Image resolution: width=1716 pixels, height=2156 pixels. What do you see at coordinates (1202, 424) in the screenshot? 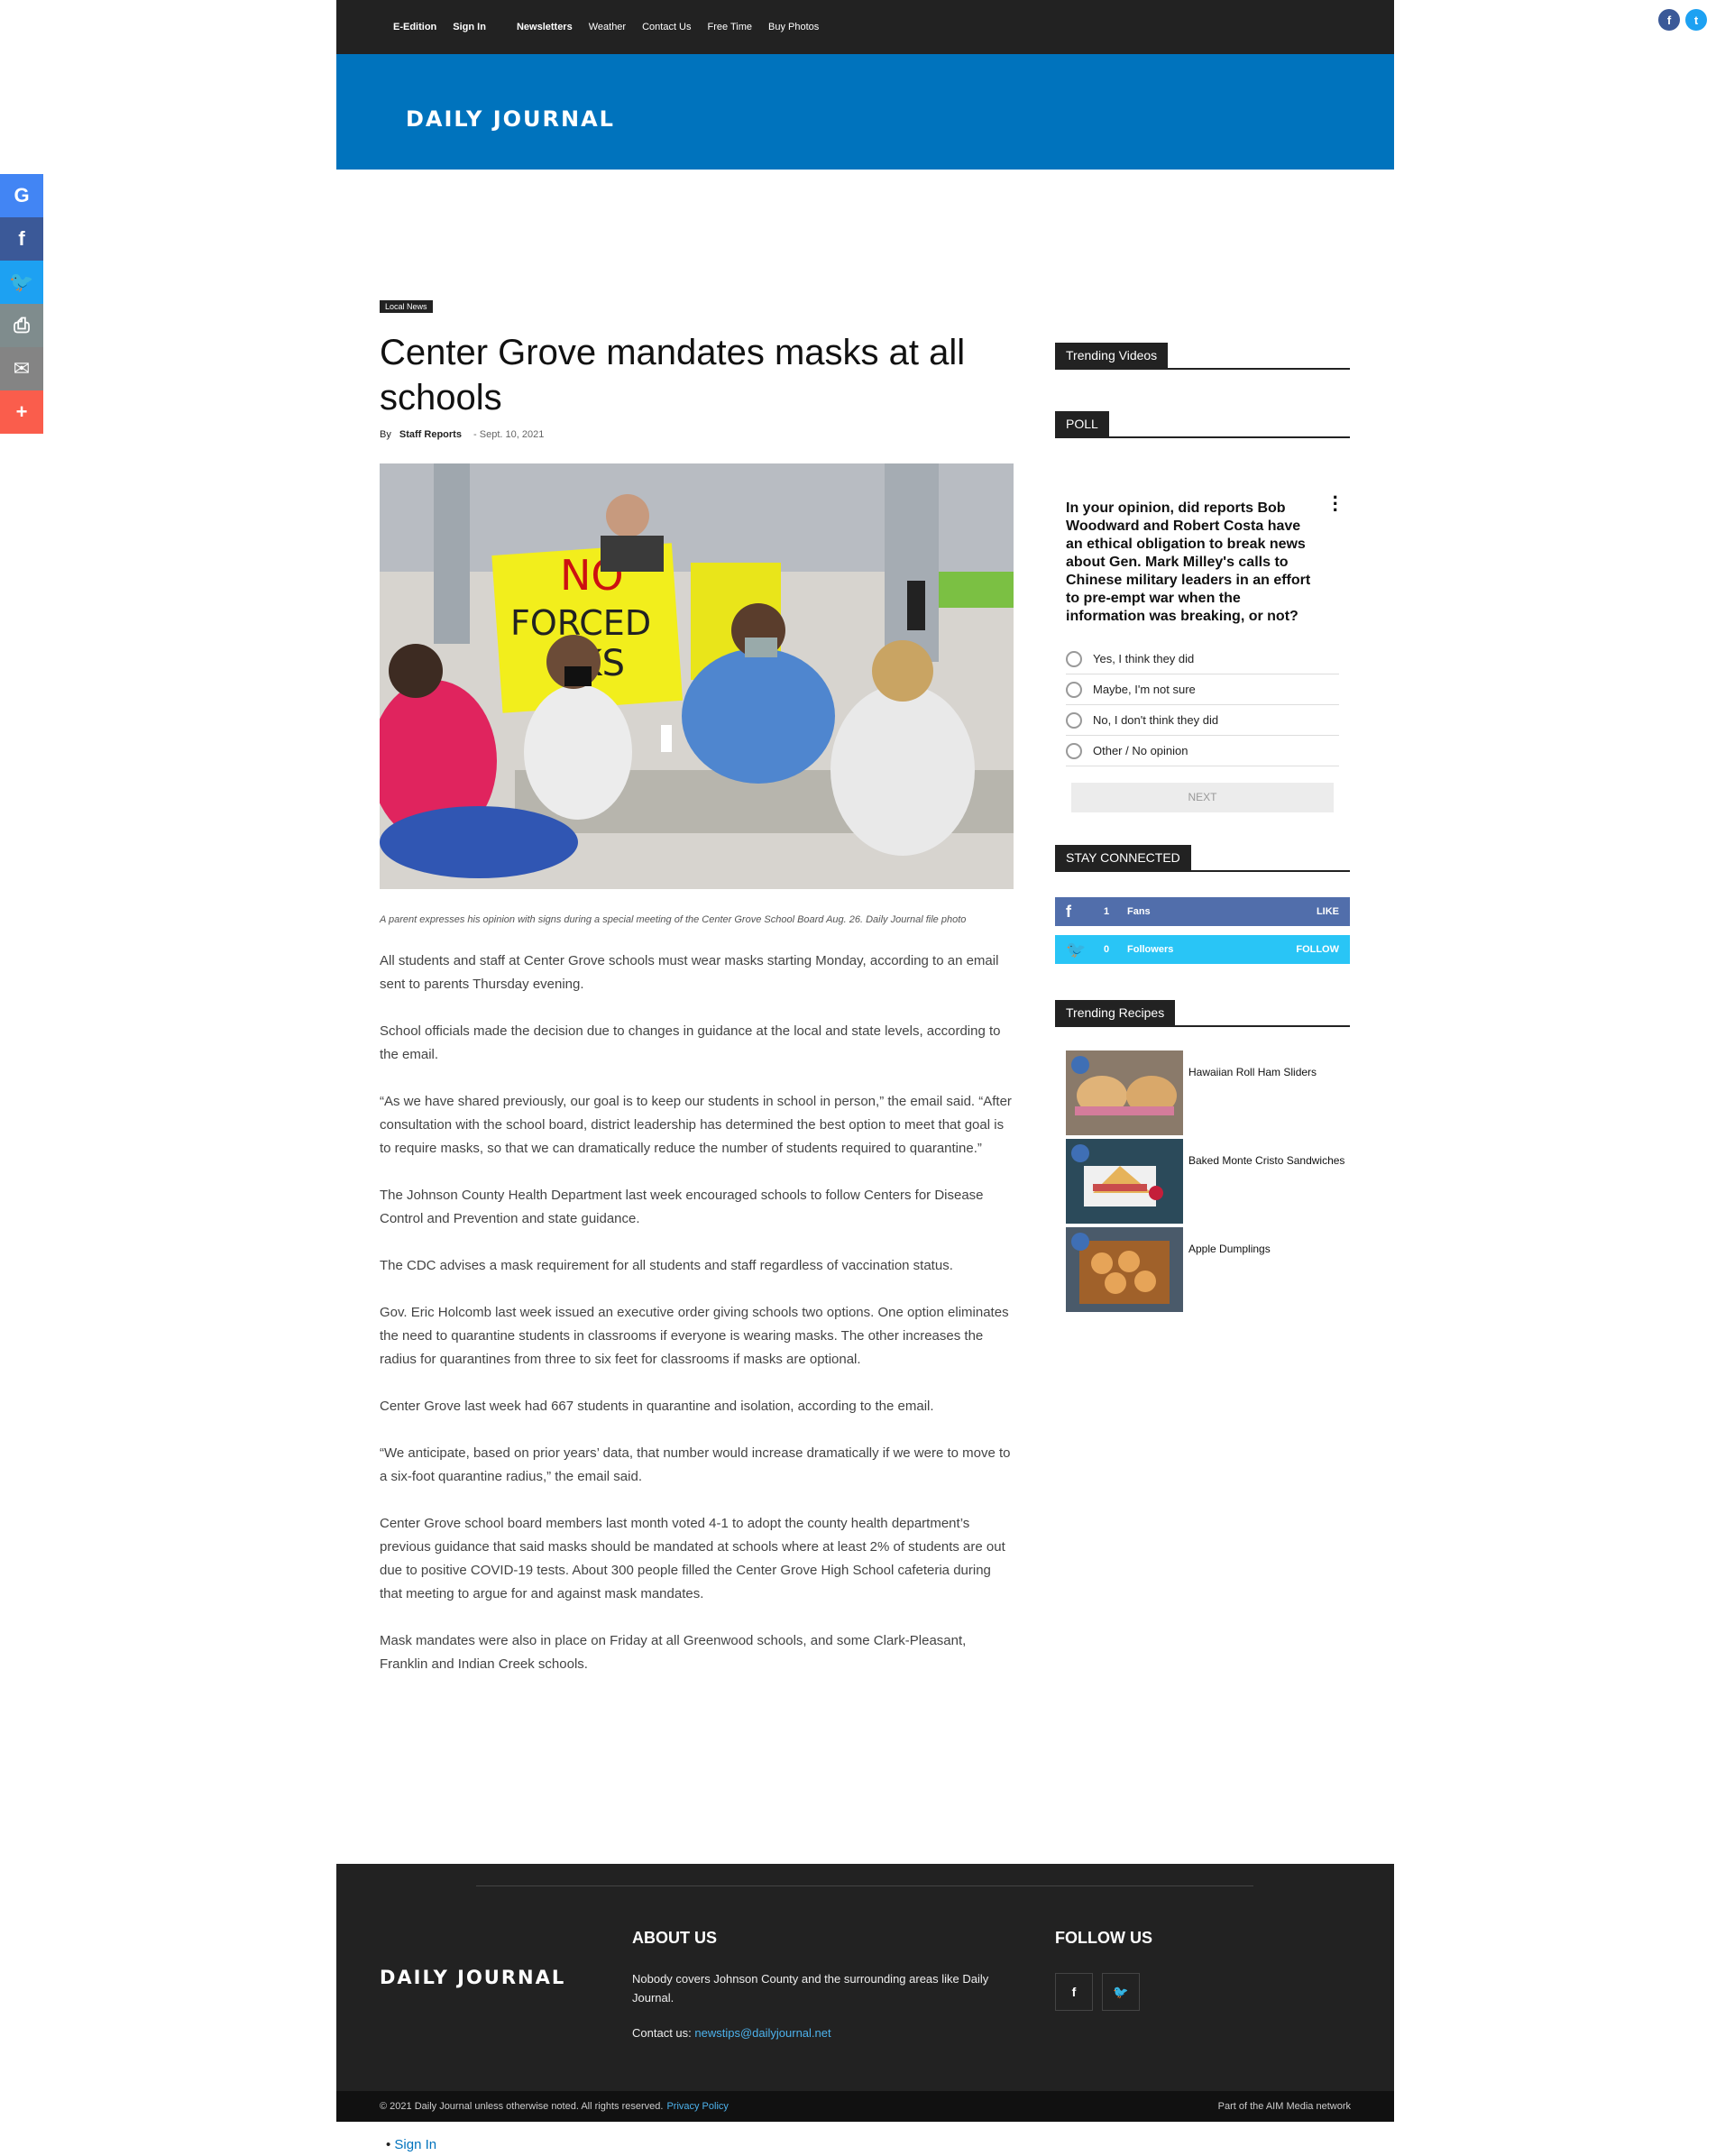
I see `poll-header: POLL` at bounding box center [1202, 424].